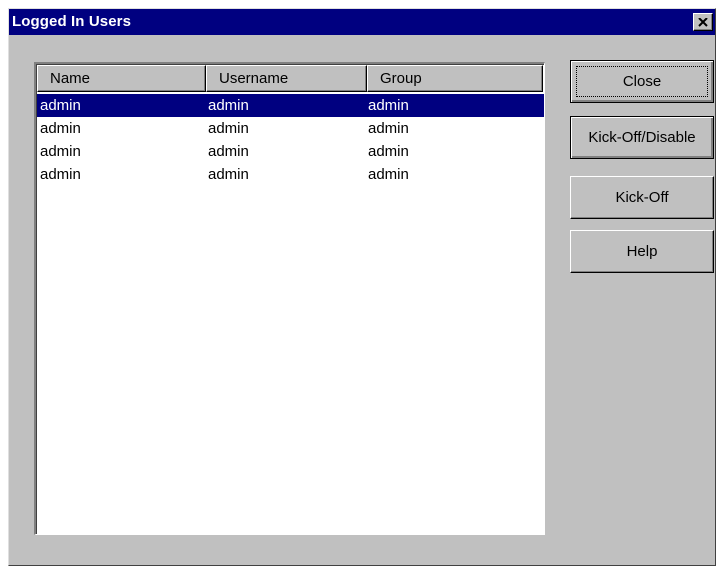  I want to click on kick-off-disable-button-label: Kick-Off/Disable, so click(642, 137).